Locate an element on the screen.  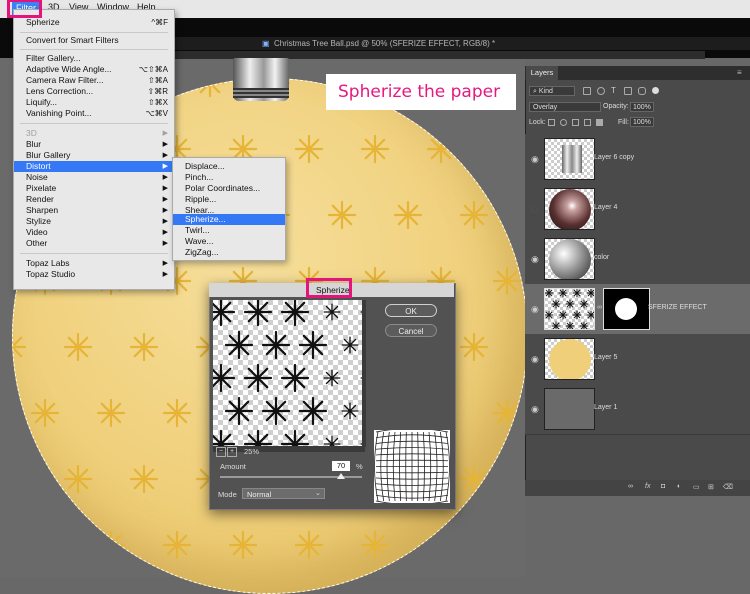
filter-menu-item-render: Render ▶ is located at coordinates (94, 199).